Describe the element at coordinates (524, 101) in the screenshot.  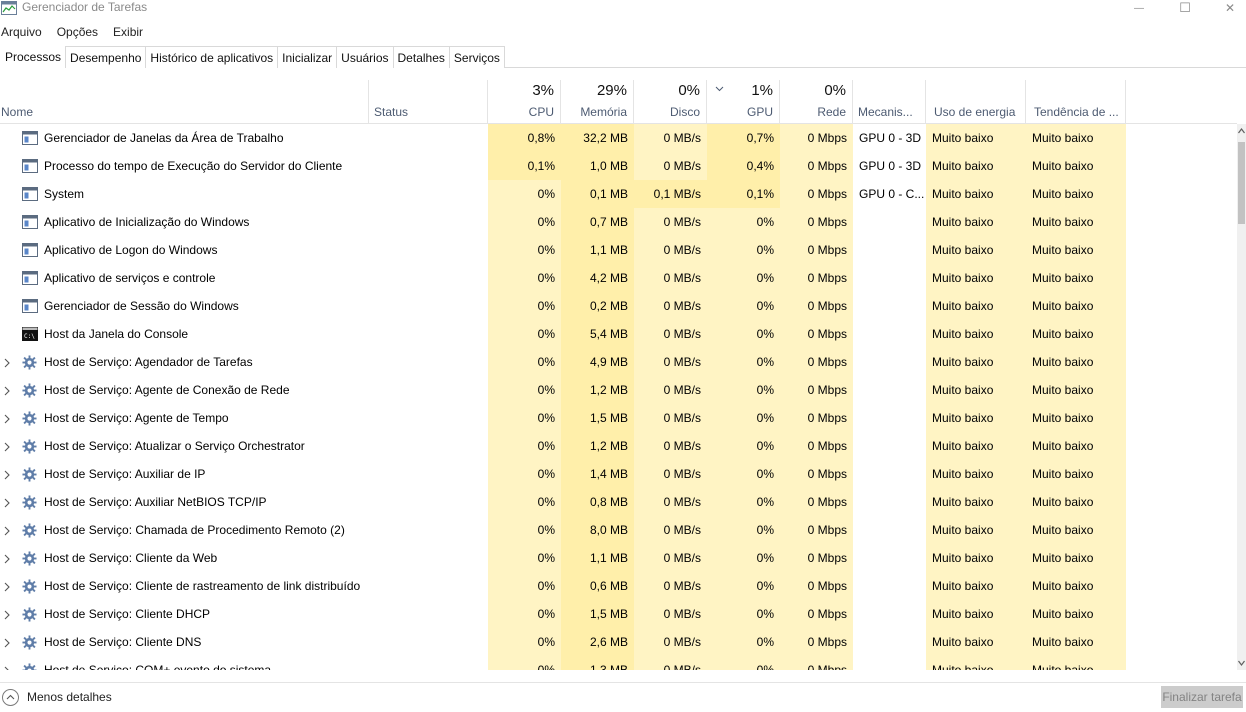
I see `column-header-cpu: 3% CPU` at that location.